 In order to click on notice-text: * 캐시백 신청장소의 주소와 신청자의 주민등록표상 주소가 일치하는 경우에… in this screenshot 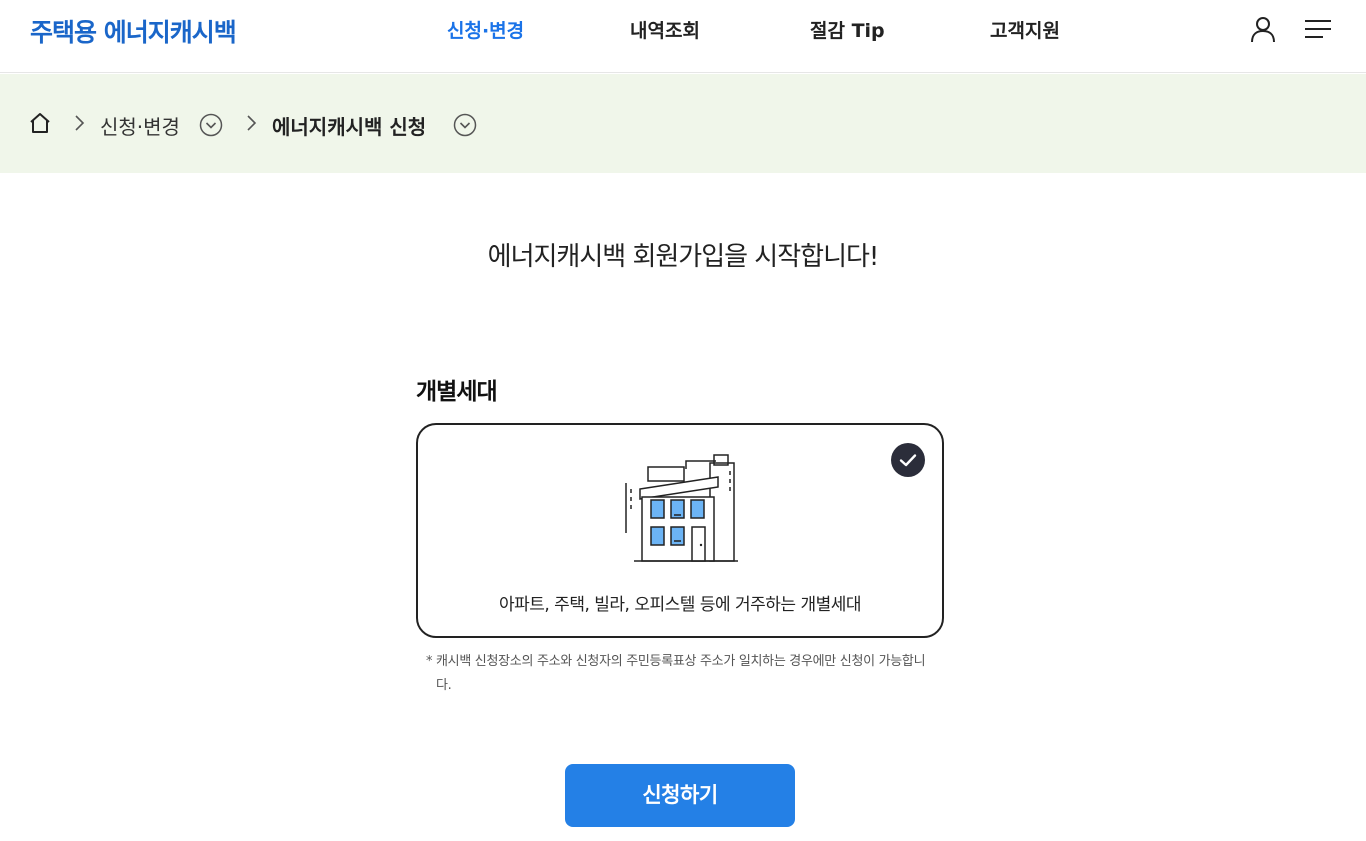, I will do `click(676, 674)`.